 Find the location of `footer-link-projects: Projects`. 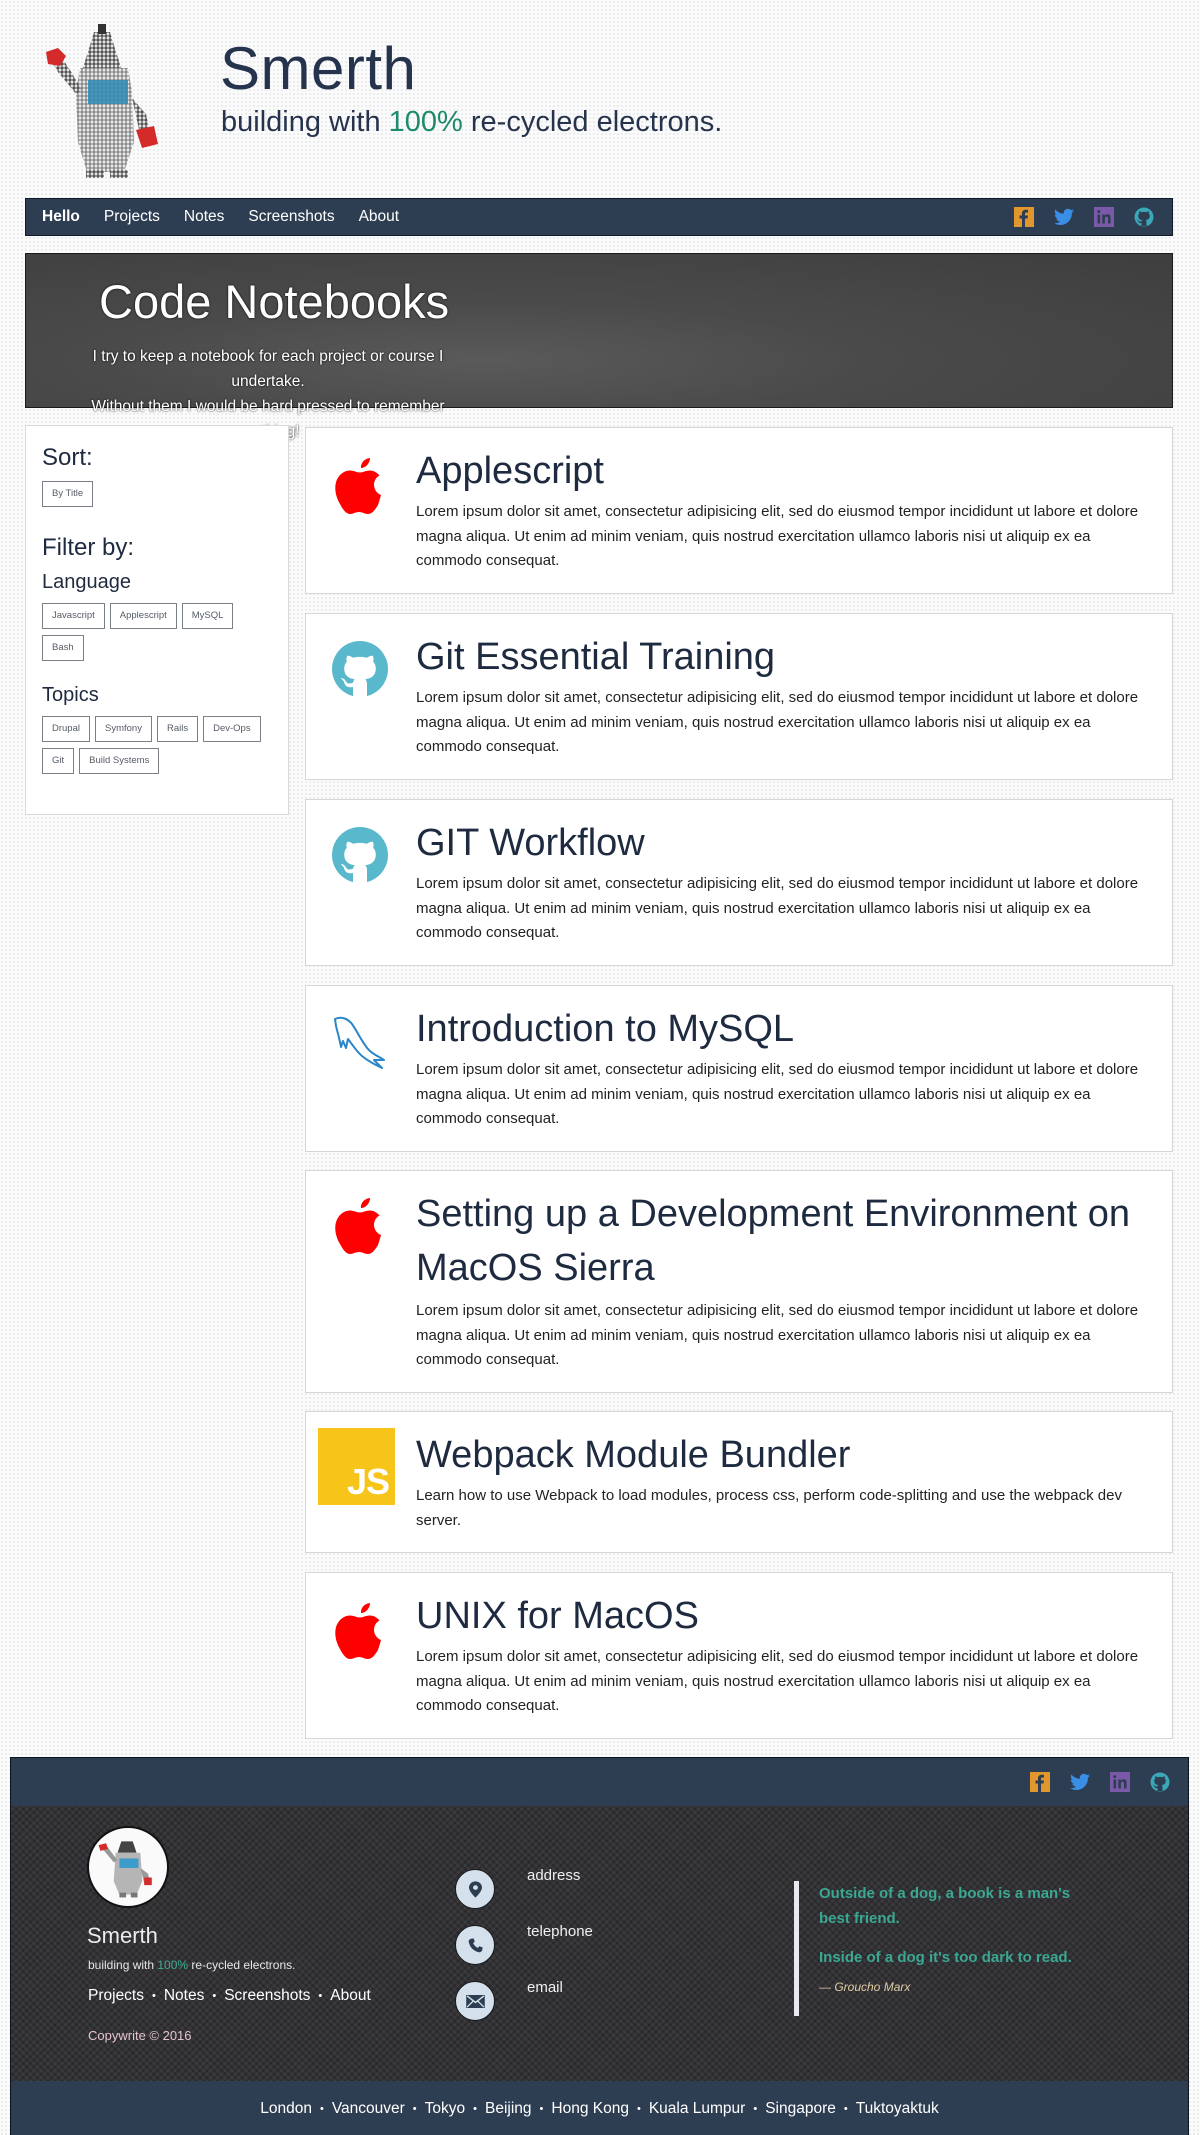

footer-link-projects: Projects is located at coordinates (116, 1996).